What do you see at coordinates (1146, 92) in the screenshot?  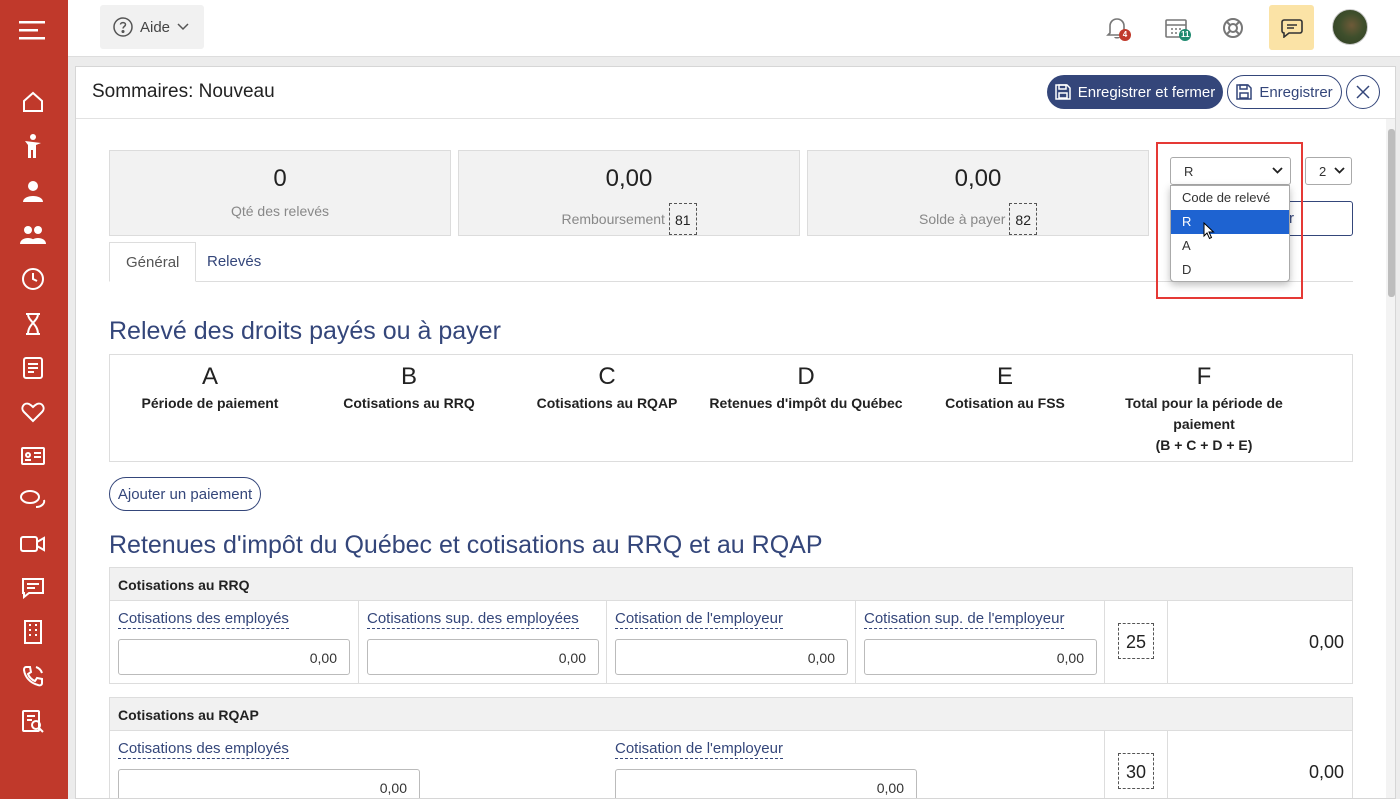 I see `save-close-label: Enregistrer et fermer` at bounding box center [1146, 92].